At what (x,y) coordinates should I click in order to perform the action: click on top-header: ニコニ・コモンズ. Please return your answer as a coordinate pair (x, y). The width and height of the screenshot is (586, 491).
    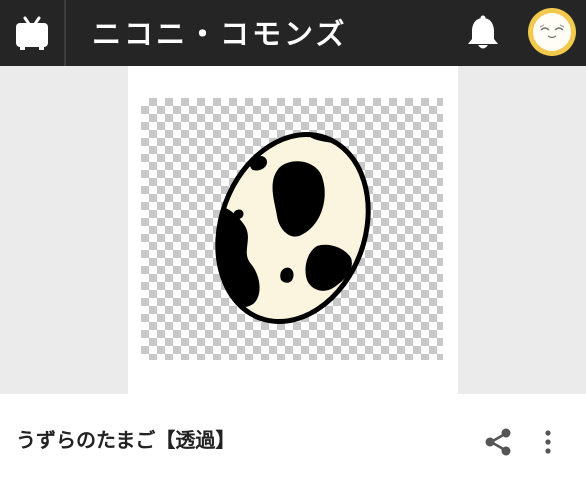
    Looking at the image, I should click on (293, 33).